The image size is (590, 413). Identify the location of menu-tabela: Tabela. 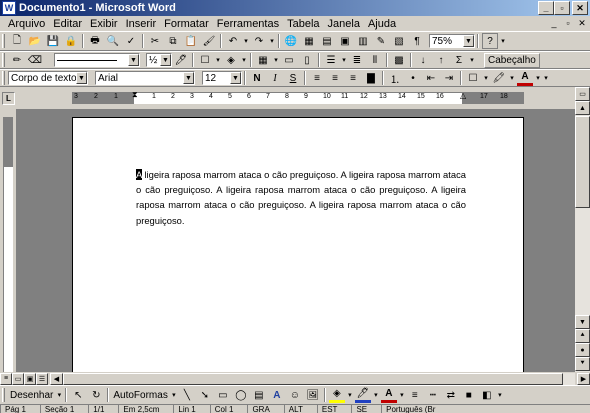
(303, 24).